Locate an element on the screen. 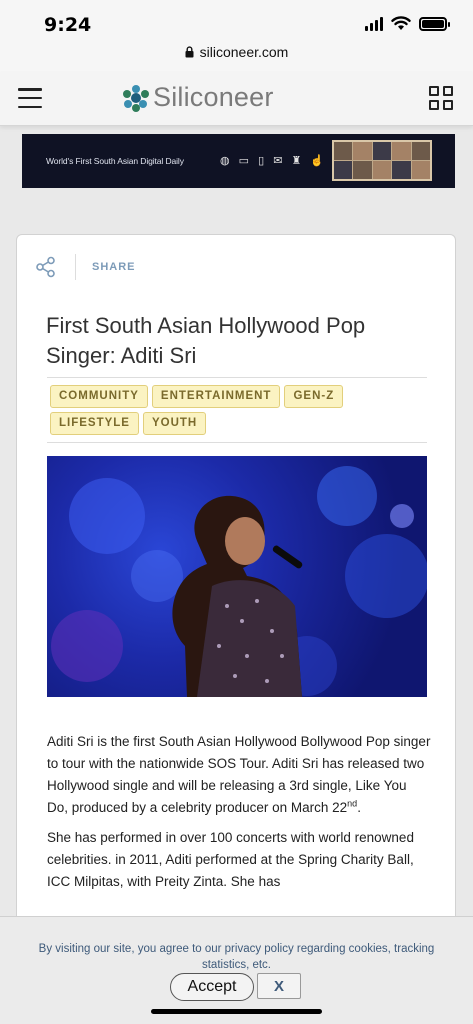 Image resolution: width=473 pixels, height=1024 pixels. accept-button: Accept is located at coordinates (212, 987).